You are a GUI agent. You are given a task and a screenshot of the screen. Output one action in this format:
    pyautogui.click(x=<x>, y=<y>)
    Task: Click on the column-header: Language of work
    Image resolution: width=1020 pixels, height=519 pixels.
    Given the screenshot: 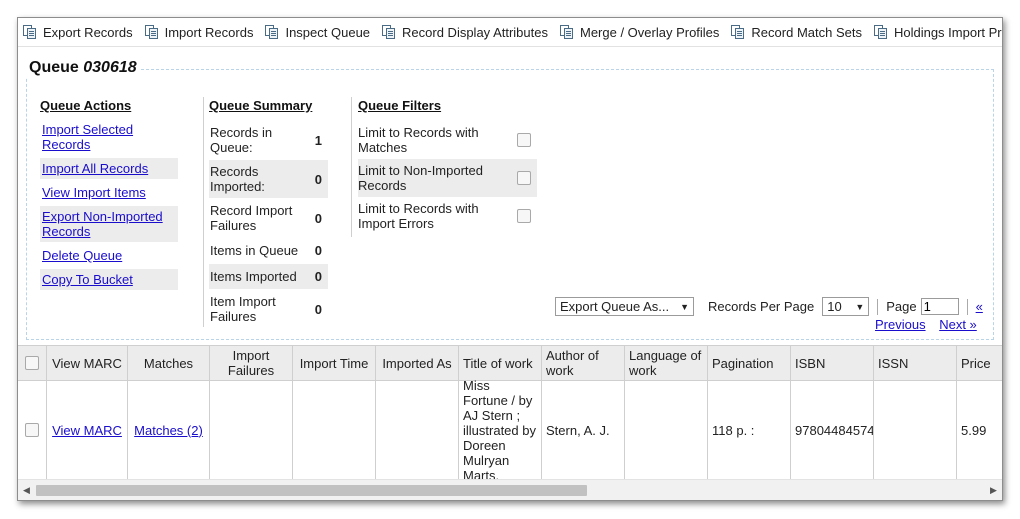 What is the action you would take?
    pyautogui.click(x=666, y=363)
    